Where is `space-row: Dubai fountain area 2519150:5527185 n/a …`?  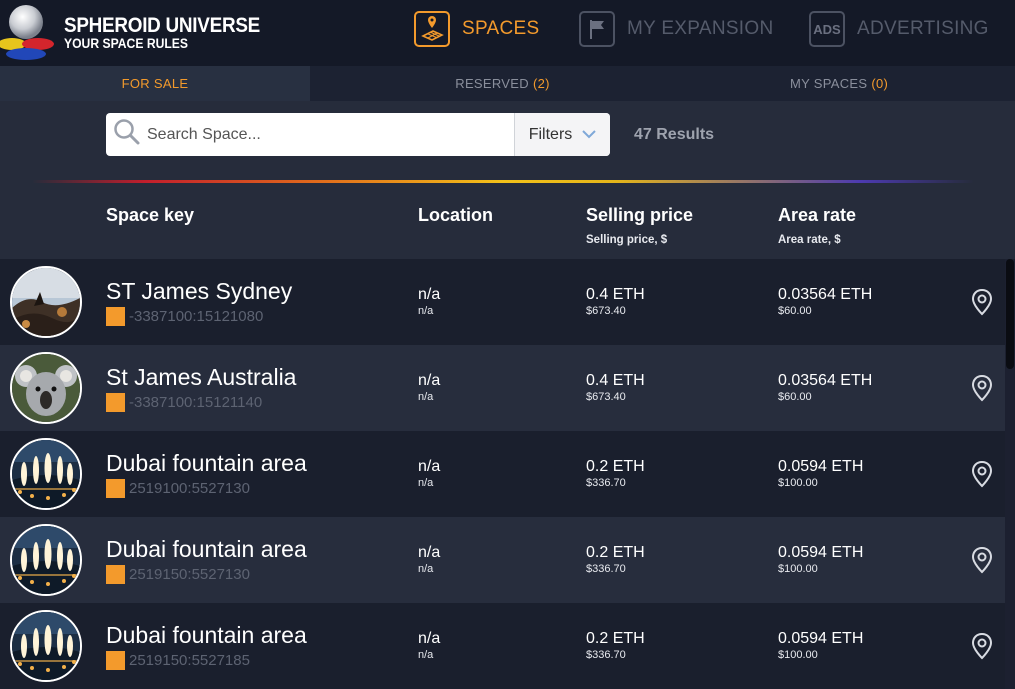 space-row: Dubai fountain area 2519150:5527185 n/a … is located at coordinates (502, 646).